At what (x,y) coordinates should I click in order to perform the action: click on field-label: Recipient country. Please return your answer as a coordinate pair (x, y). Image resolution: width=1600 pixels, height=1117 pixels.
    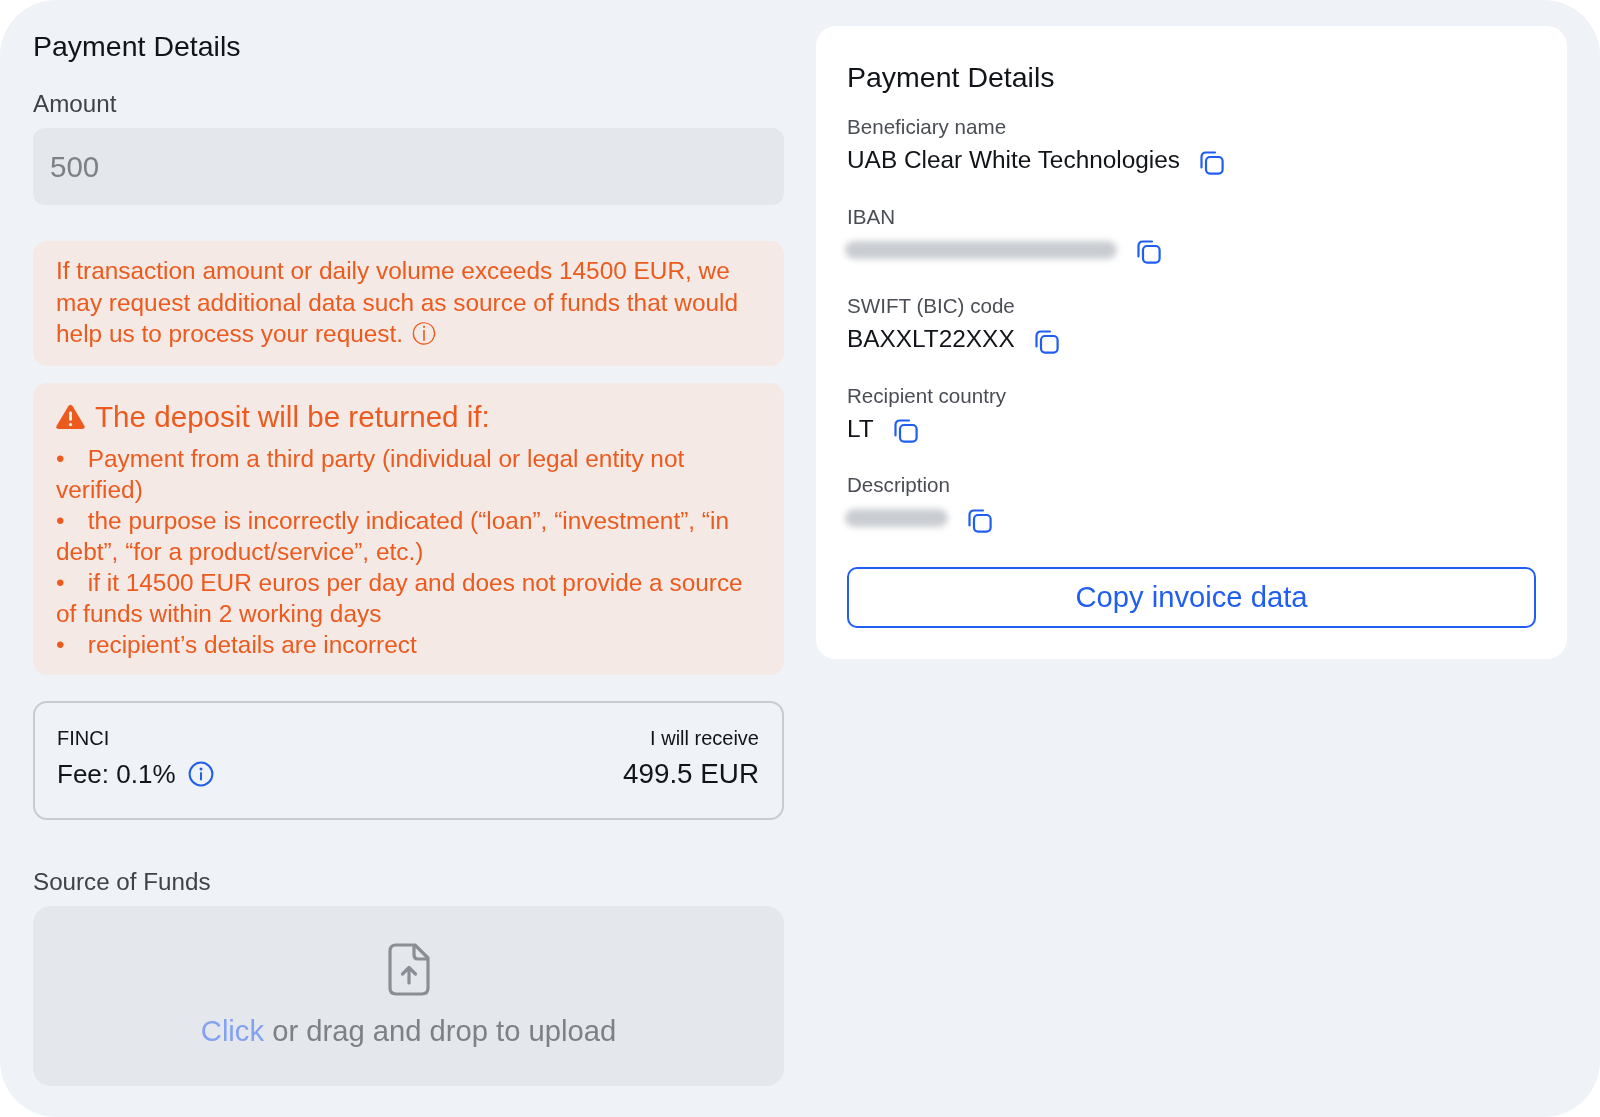
    Looking at the image, I should click on (927, 395).